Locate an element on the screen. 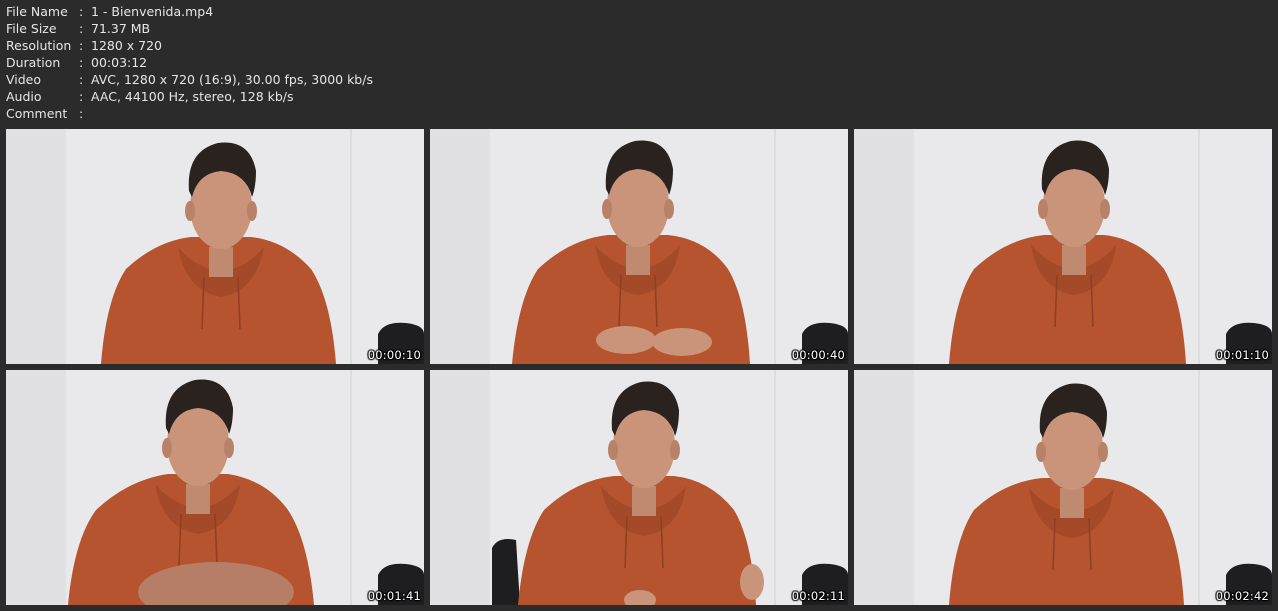  thumbnail-timestamp: 00:01:41 is located at coordinates (394, 596).